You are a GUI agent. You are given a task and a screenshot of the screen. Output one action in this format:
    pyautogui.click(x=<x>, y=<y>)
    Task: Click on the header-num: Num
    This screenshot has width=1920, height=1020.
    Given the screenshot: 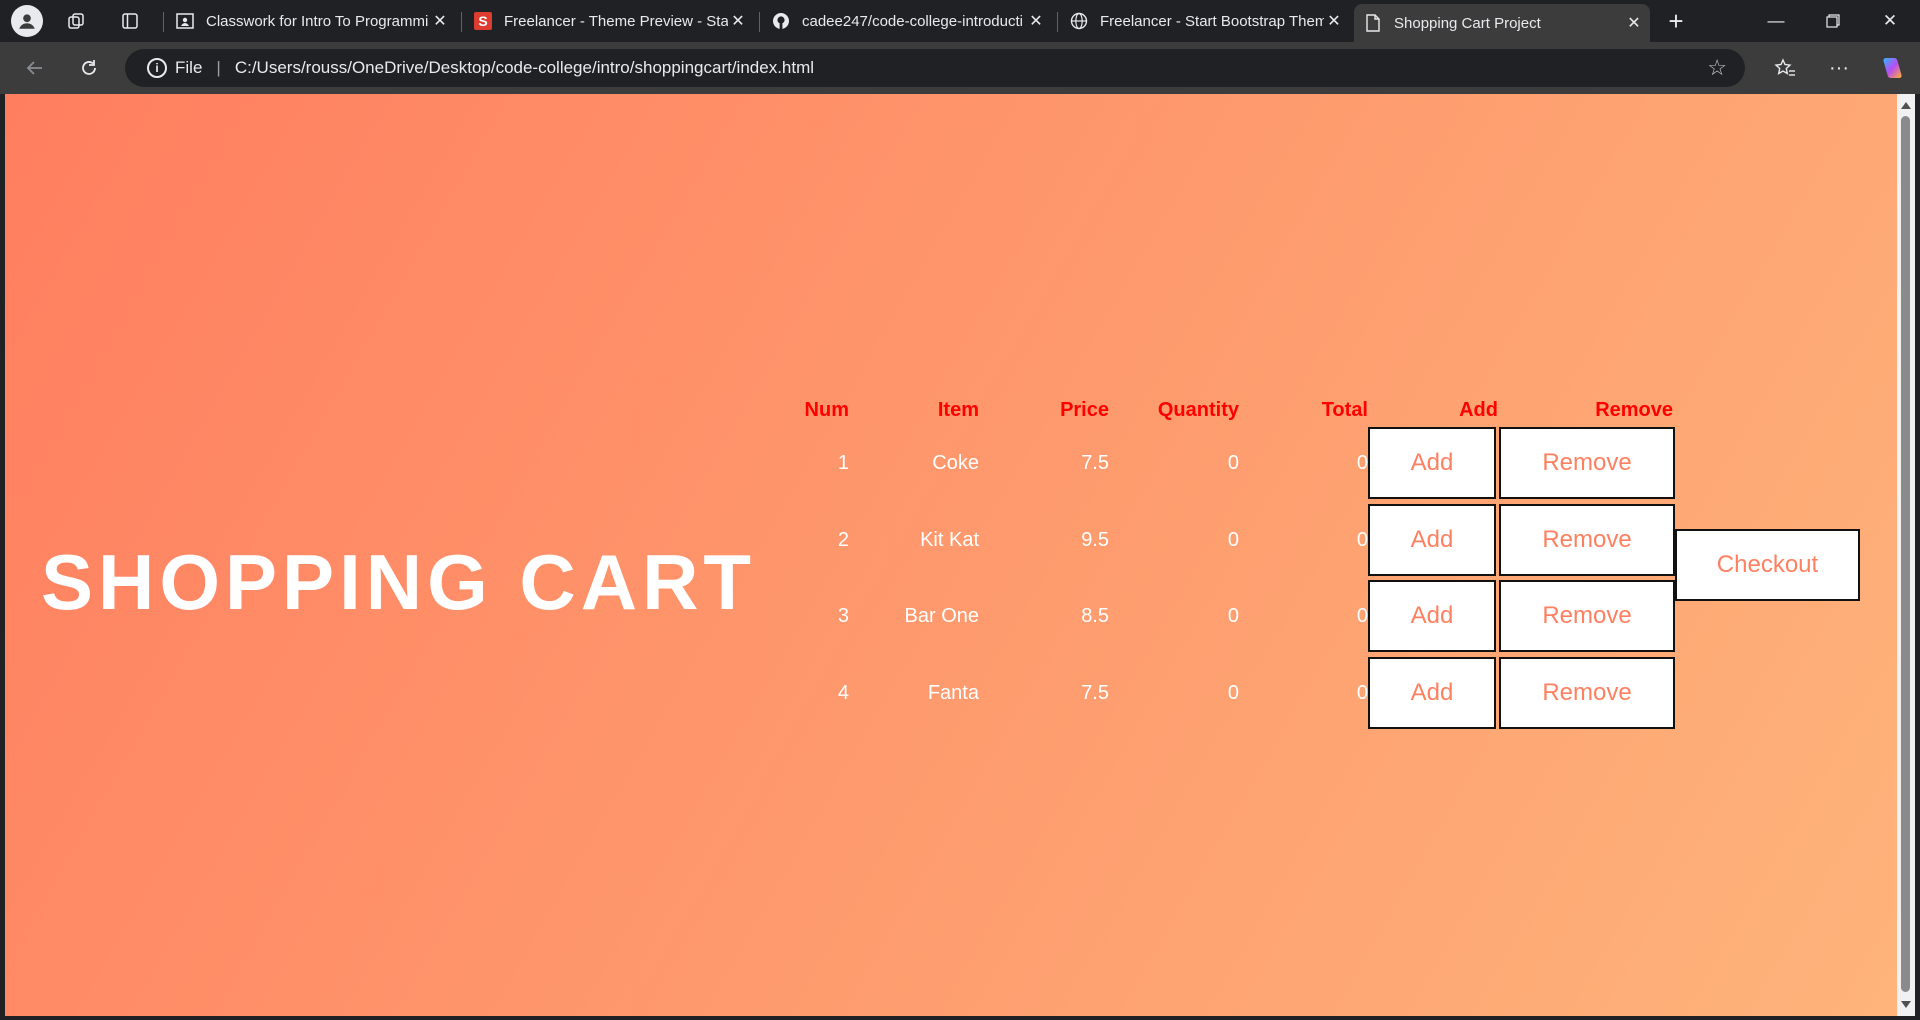 What is the action you would take?
    pyautogui.click(x=826, y=410)
    